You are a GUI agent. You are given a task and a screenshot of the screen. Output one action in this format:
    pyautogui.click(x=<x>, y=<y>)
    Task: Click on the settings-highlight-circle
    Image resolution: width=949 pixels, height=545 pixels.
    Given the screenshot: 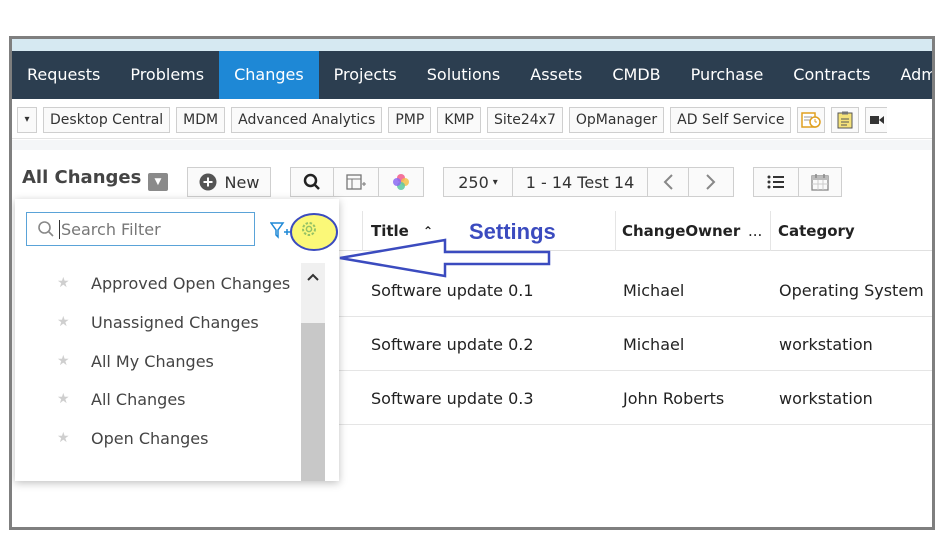 What is the action you would take?
    pyautogui.click(x=314, y=232)
    